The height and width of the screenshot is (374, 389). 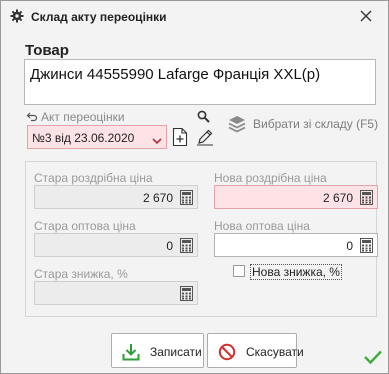 I want to click on goods-field: Джинси 44555990 Lafarge Франція XXL(р), so click(x=200, y=82).